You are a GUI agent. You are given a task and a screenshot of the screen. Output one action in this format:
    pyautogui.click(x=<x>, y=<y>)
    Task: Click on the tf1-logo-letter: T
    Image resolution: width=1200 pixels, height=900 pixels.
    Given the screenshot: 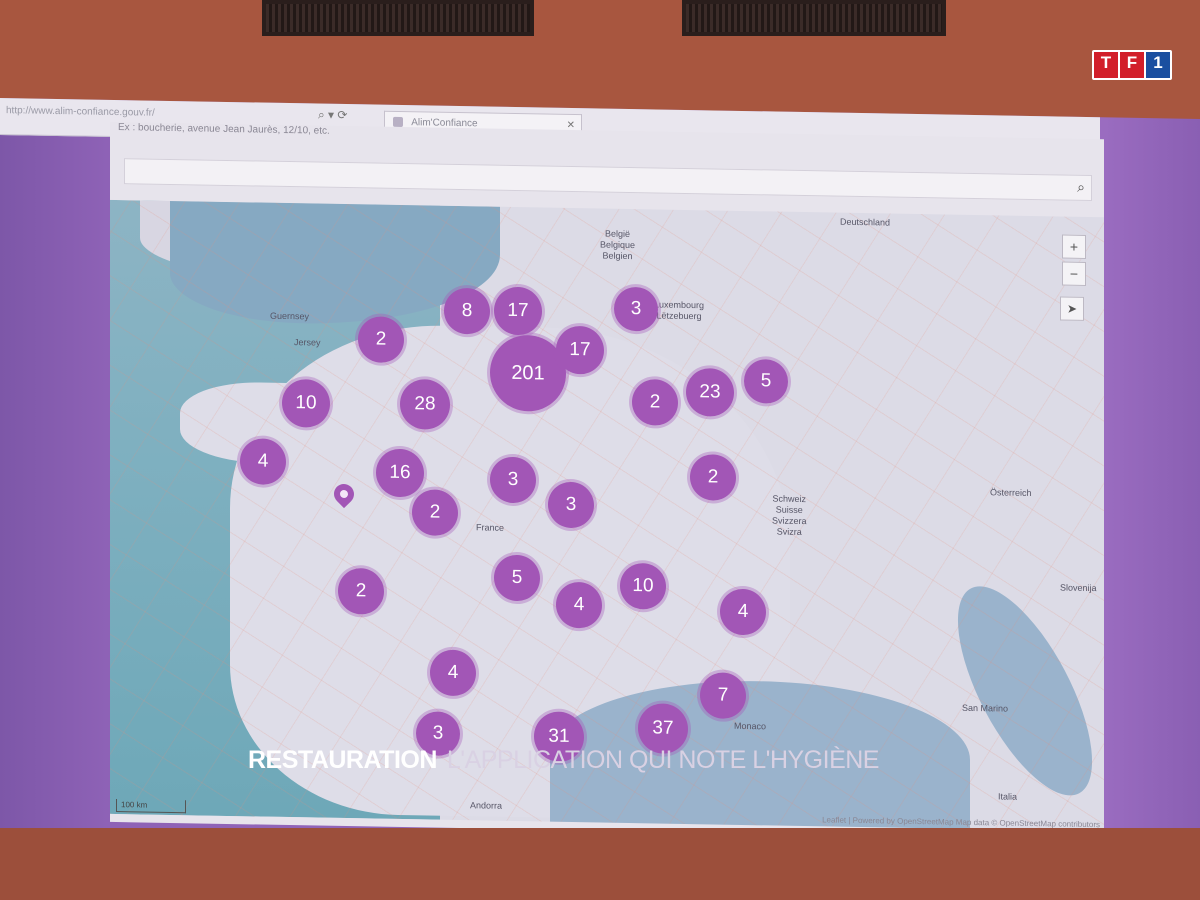 What is the action you would take?
    pyautogui.click(x=1106, y=65)
    